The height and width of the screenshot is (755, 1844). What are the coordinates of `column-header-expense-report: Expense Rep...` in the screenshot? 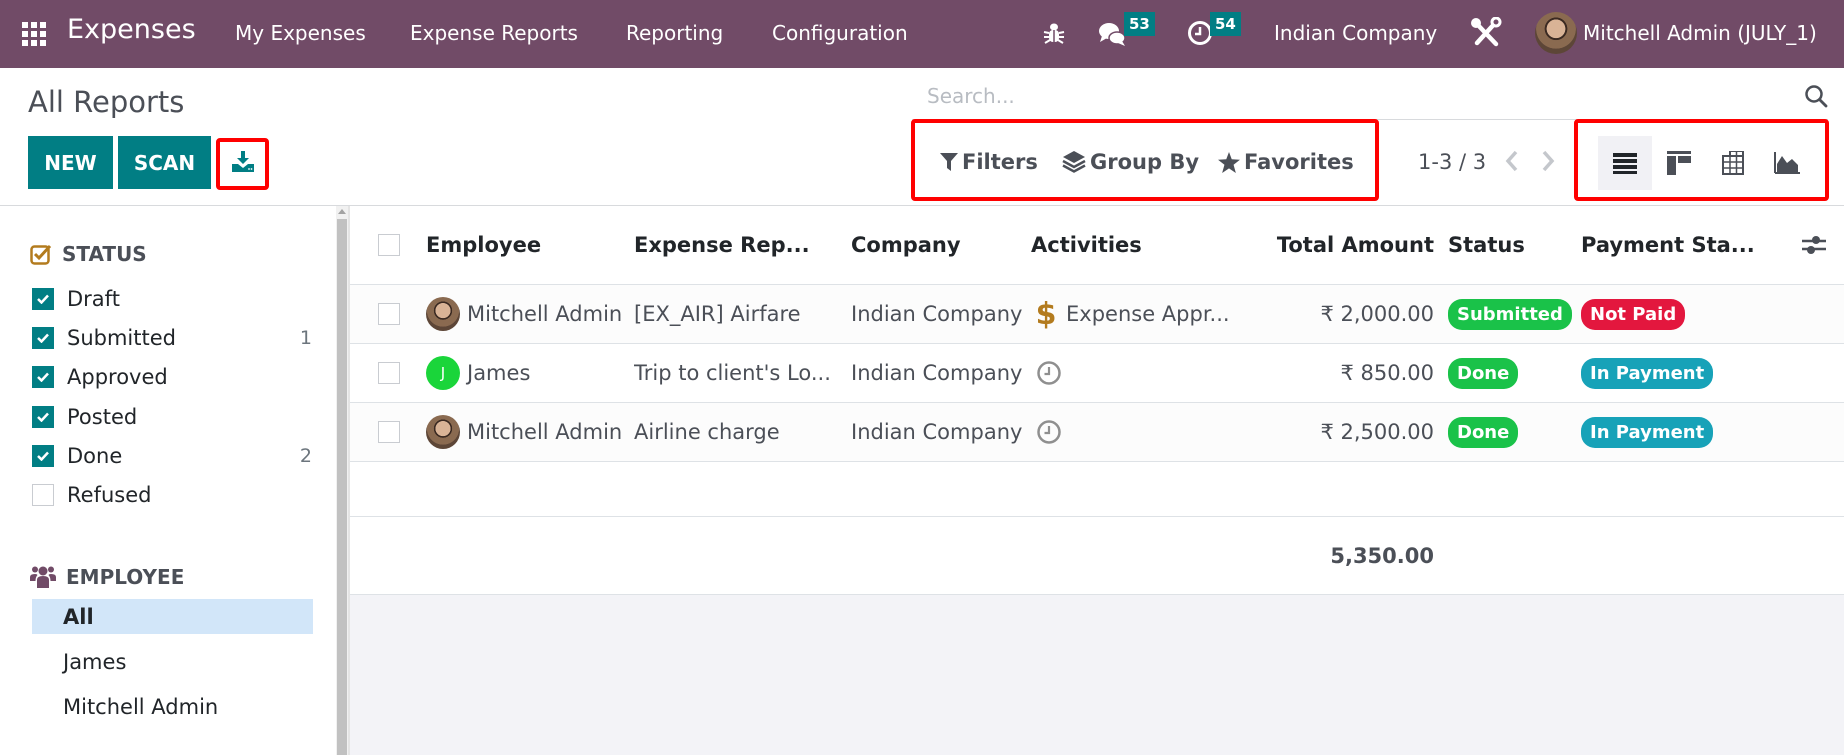 It's located at (722, 245).